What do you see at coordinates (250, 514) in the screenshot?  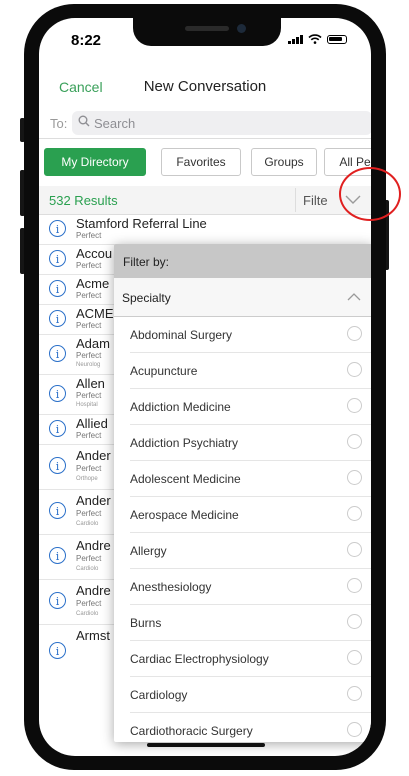 I see `filter-option: Aerospace Medicine` at bounding box center [250, 514].